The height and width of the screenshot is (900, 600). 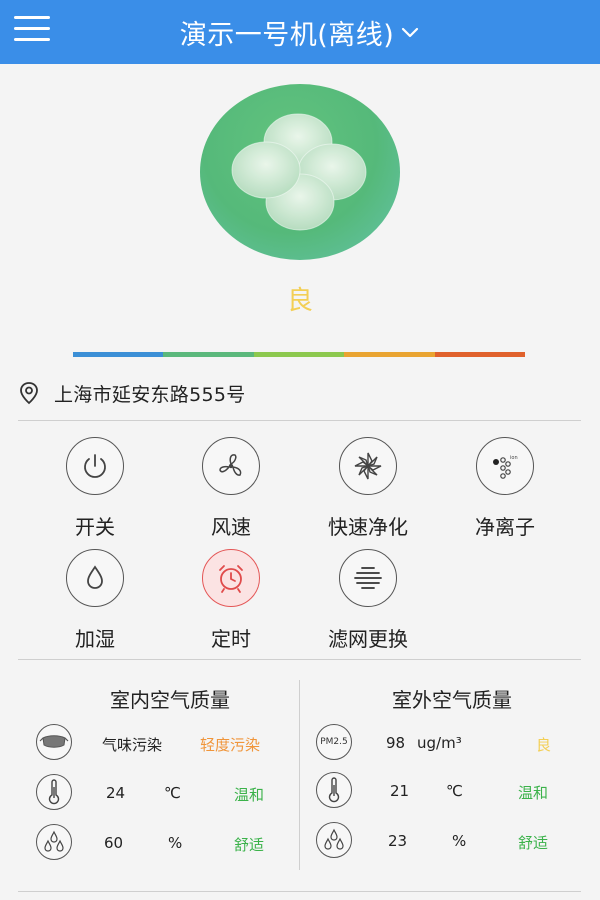 I want to click on outdoor-temp-unit: ℃, so click(x=454, y=791).